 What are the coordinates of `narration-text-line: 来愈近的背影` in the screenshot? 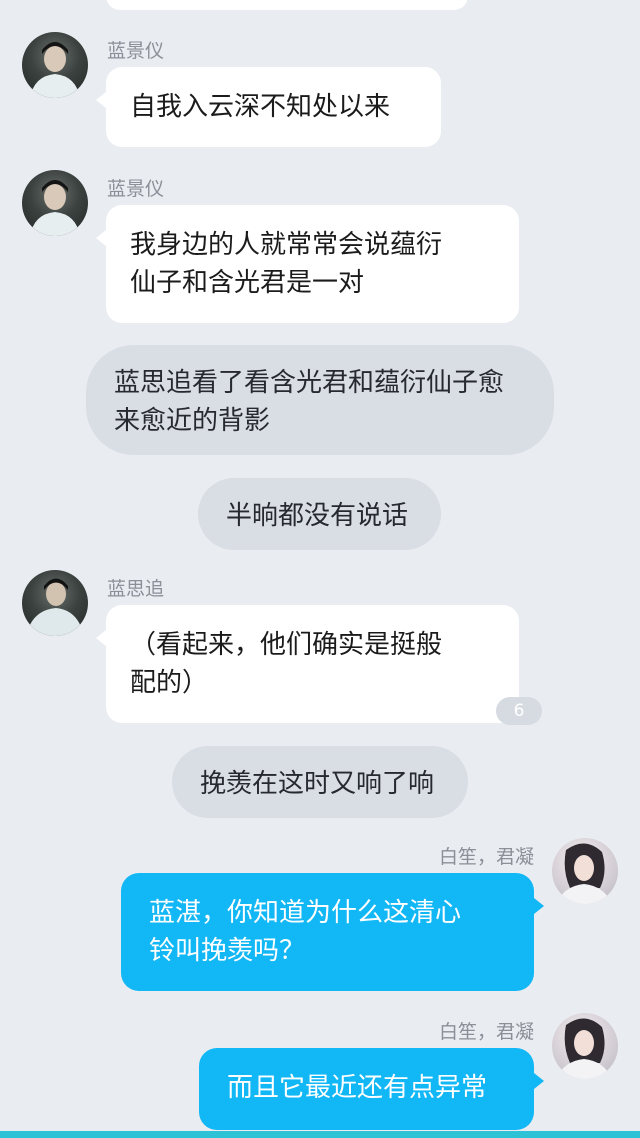 It's located at (192, 421).